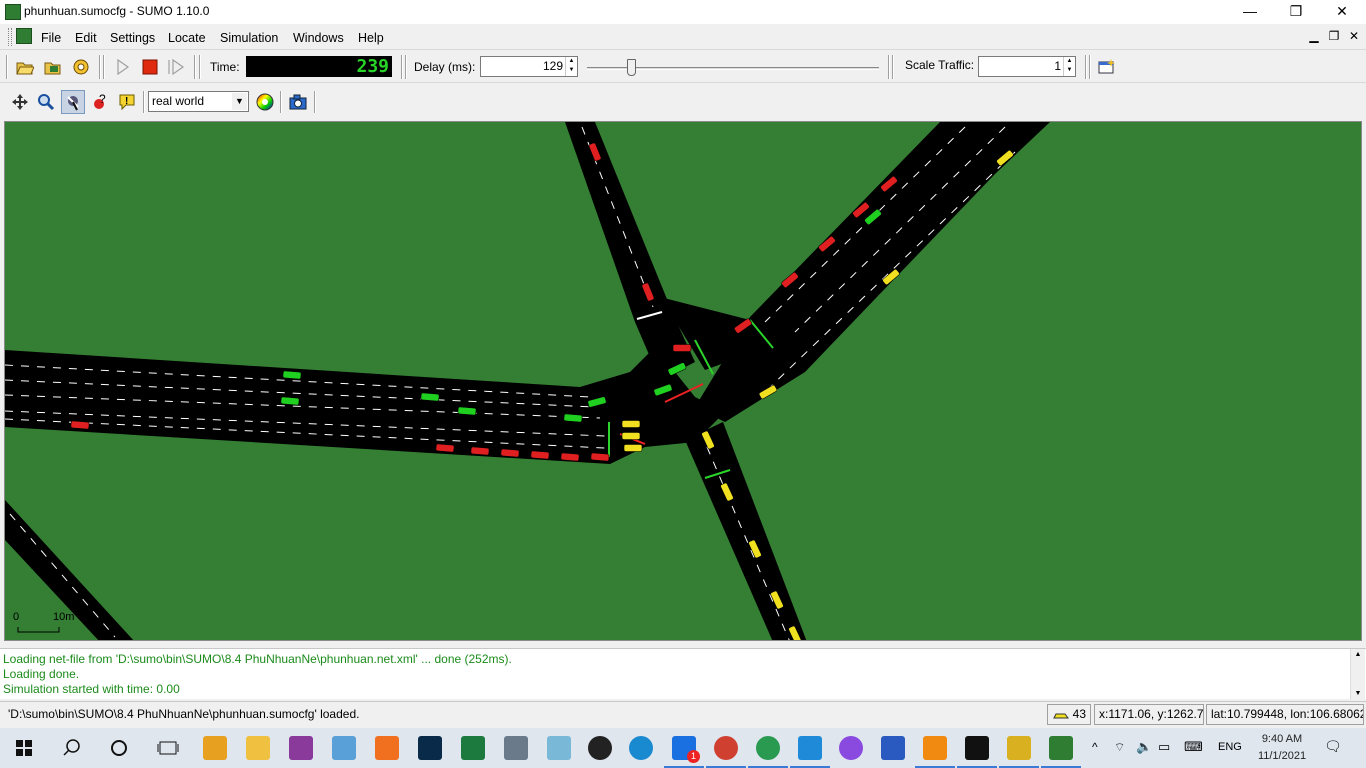 This screenshot has height=768, width=1366. I want to click on netedit-icon, so click(1019, 752).